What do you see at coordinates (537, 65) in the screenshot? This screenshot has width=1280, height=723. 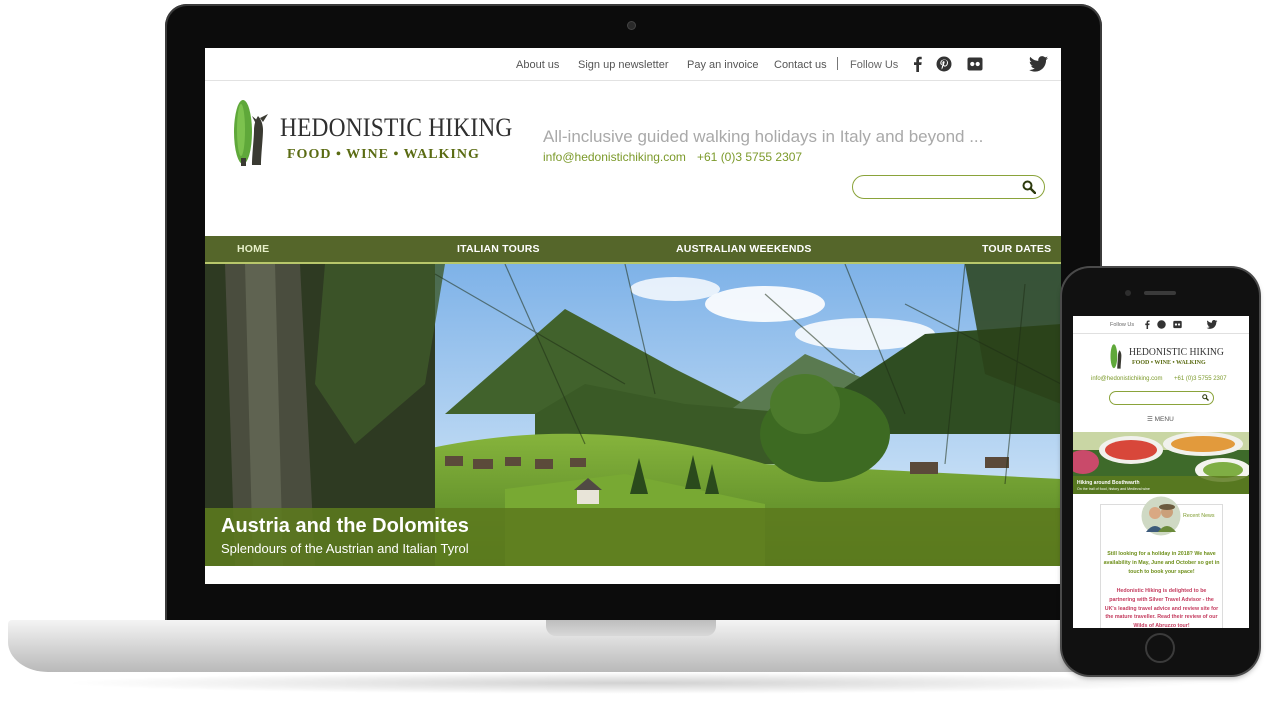 I see `about-us-link: About us` at bounding box center [537, 65].